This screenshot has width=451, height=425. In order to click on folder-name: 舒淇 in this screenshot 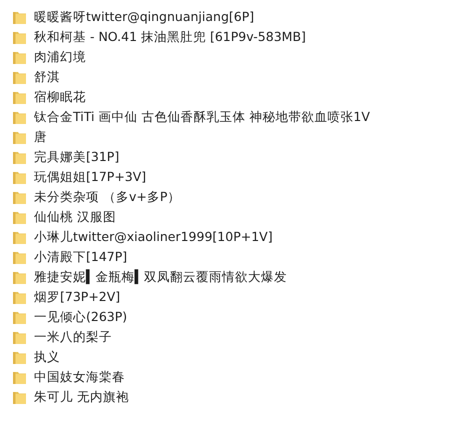, I will do `click(47, 77)`.